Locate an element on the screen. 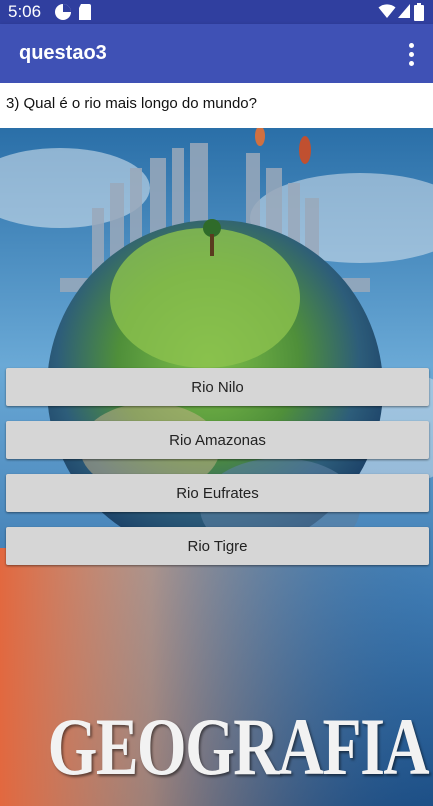 This screenshot has width=433, height=806. status-time: 5:06 is located at coordinates (25, 11).